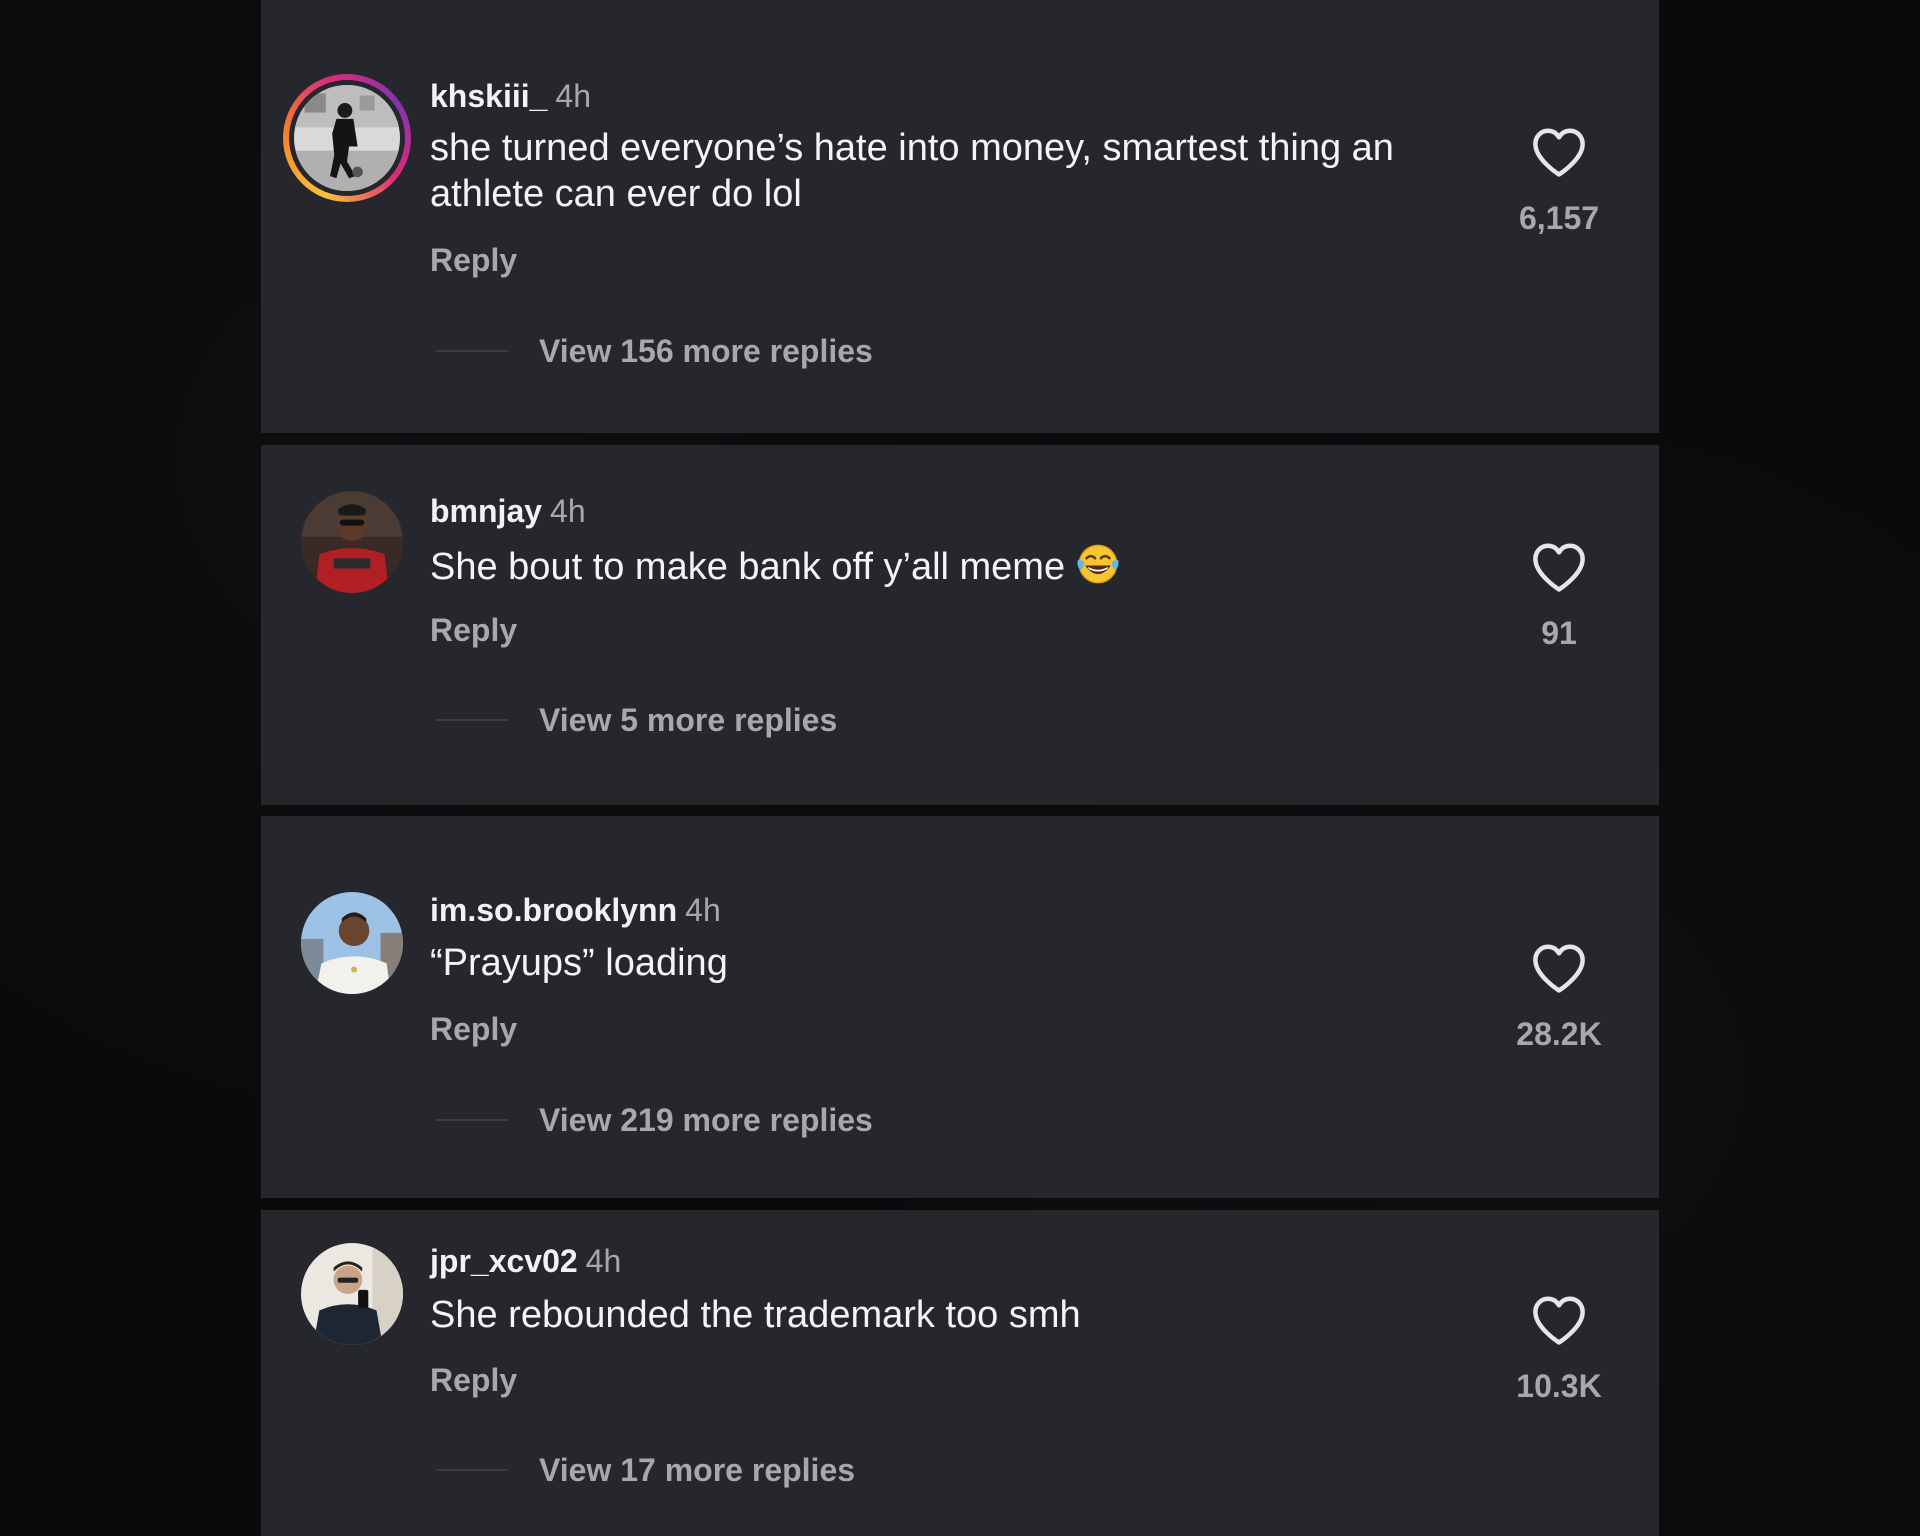 The image size is (1920, 1536). What do you see at coordinates (748, 567) in the screenshot?
I see `comment-text-content: She bout to make bank off y’all meme` at bounding box center [748, 567].